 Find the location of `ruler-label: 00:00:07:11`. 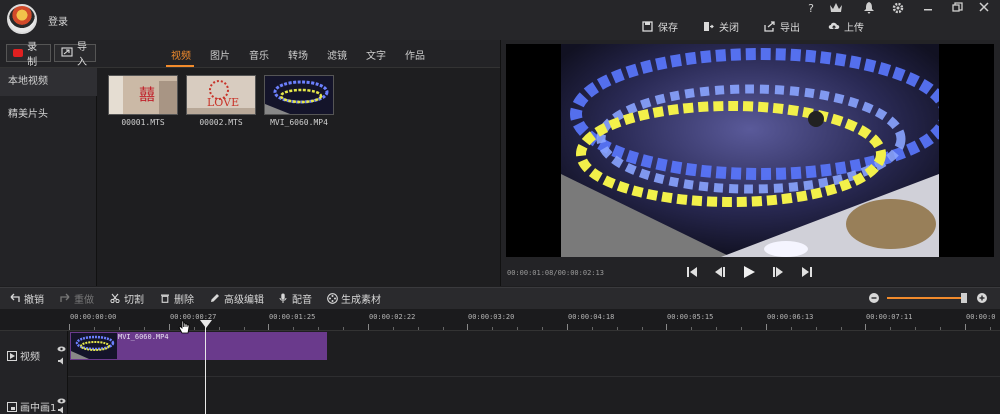

ruler-label: 00:00:07:11 is located at coordinates (889, 317).